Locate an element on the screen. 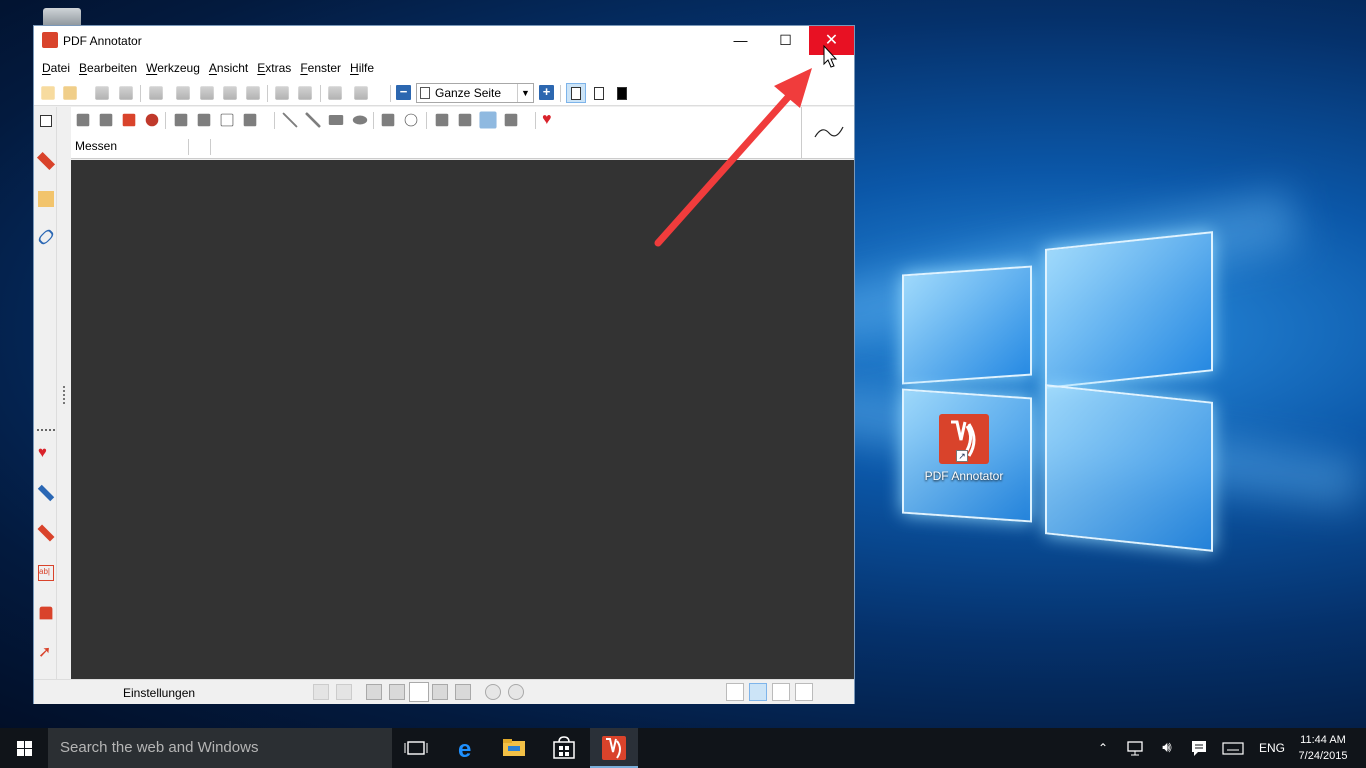 This screenshot has width=1366, height=768. show-hidden-icons-chevron-icon: ⌃ is located at coordinates (1103, 748).